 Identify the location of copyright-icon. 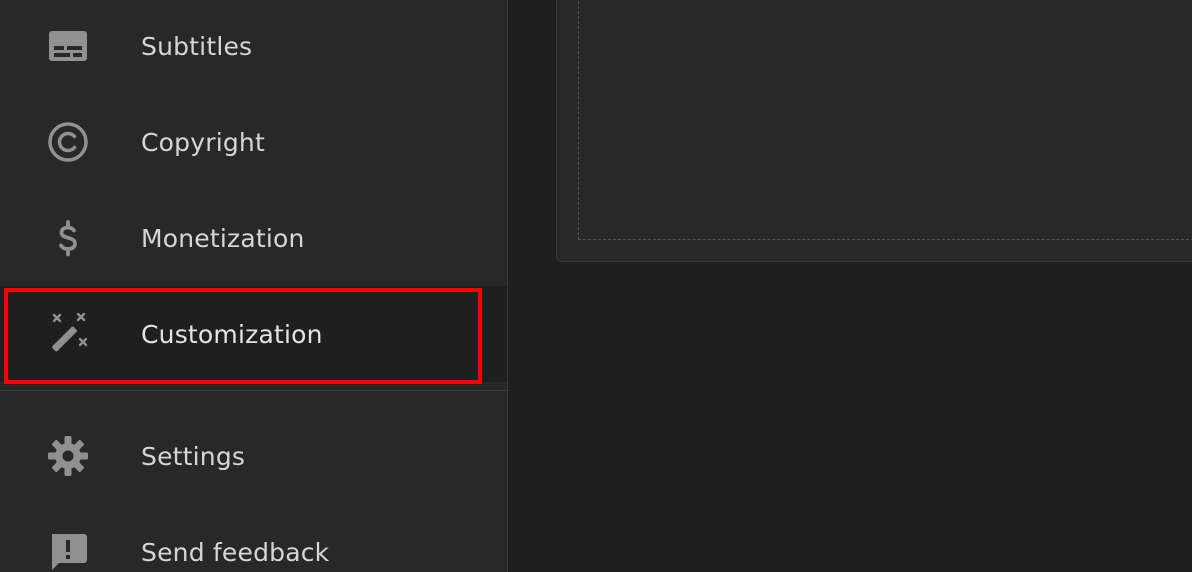
(68, 142).